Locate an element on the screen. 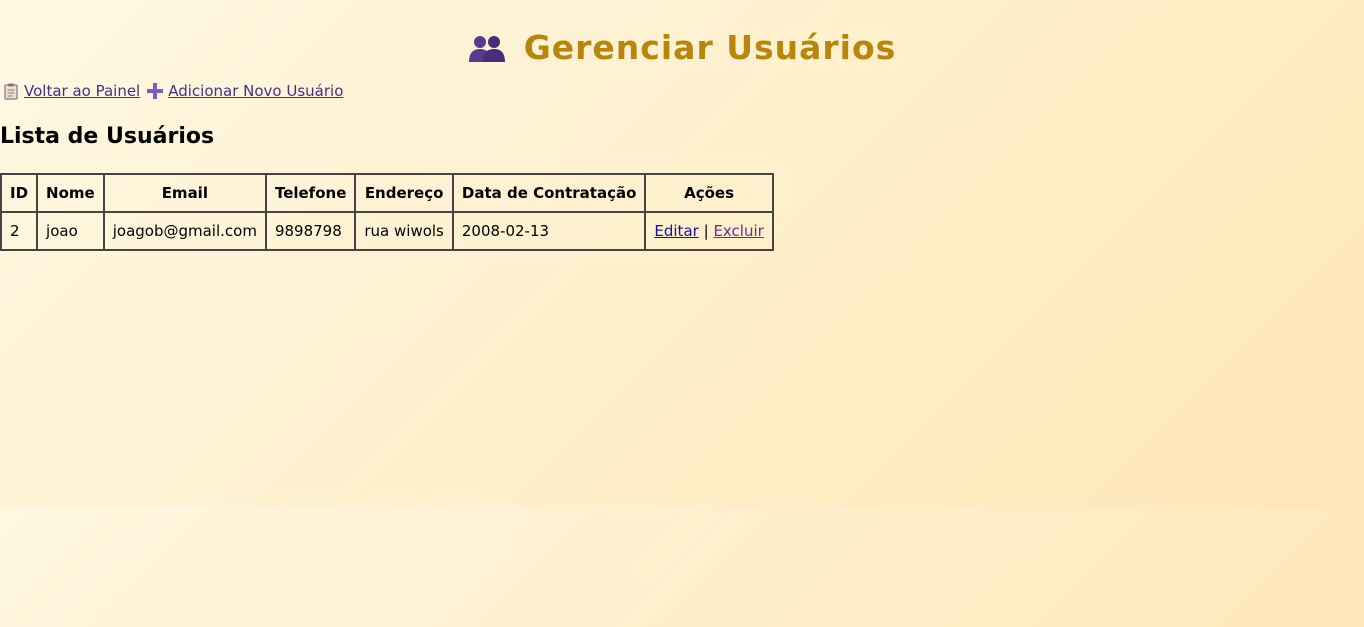  cell-acoes: Editar | Excluir is located at coordinates (709, 231).